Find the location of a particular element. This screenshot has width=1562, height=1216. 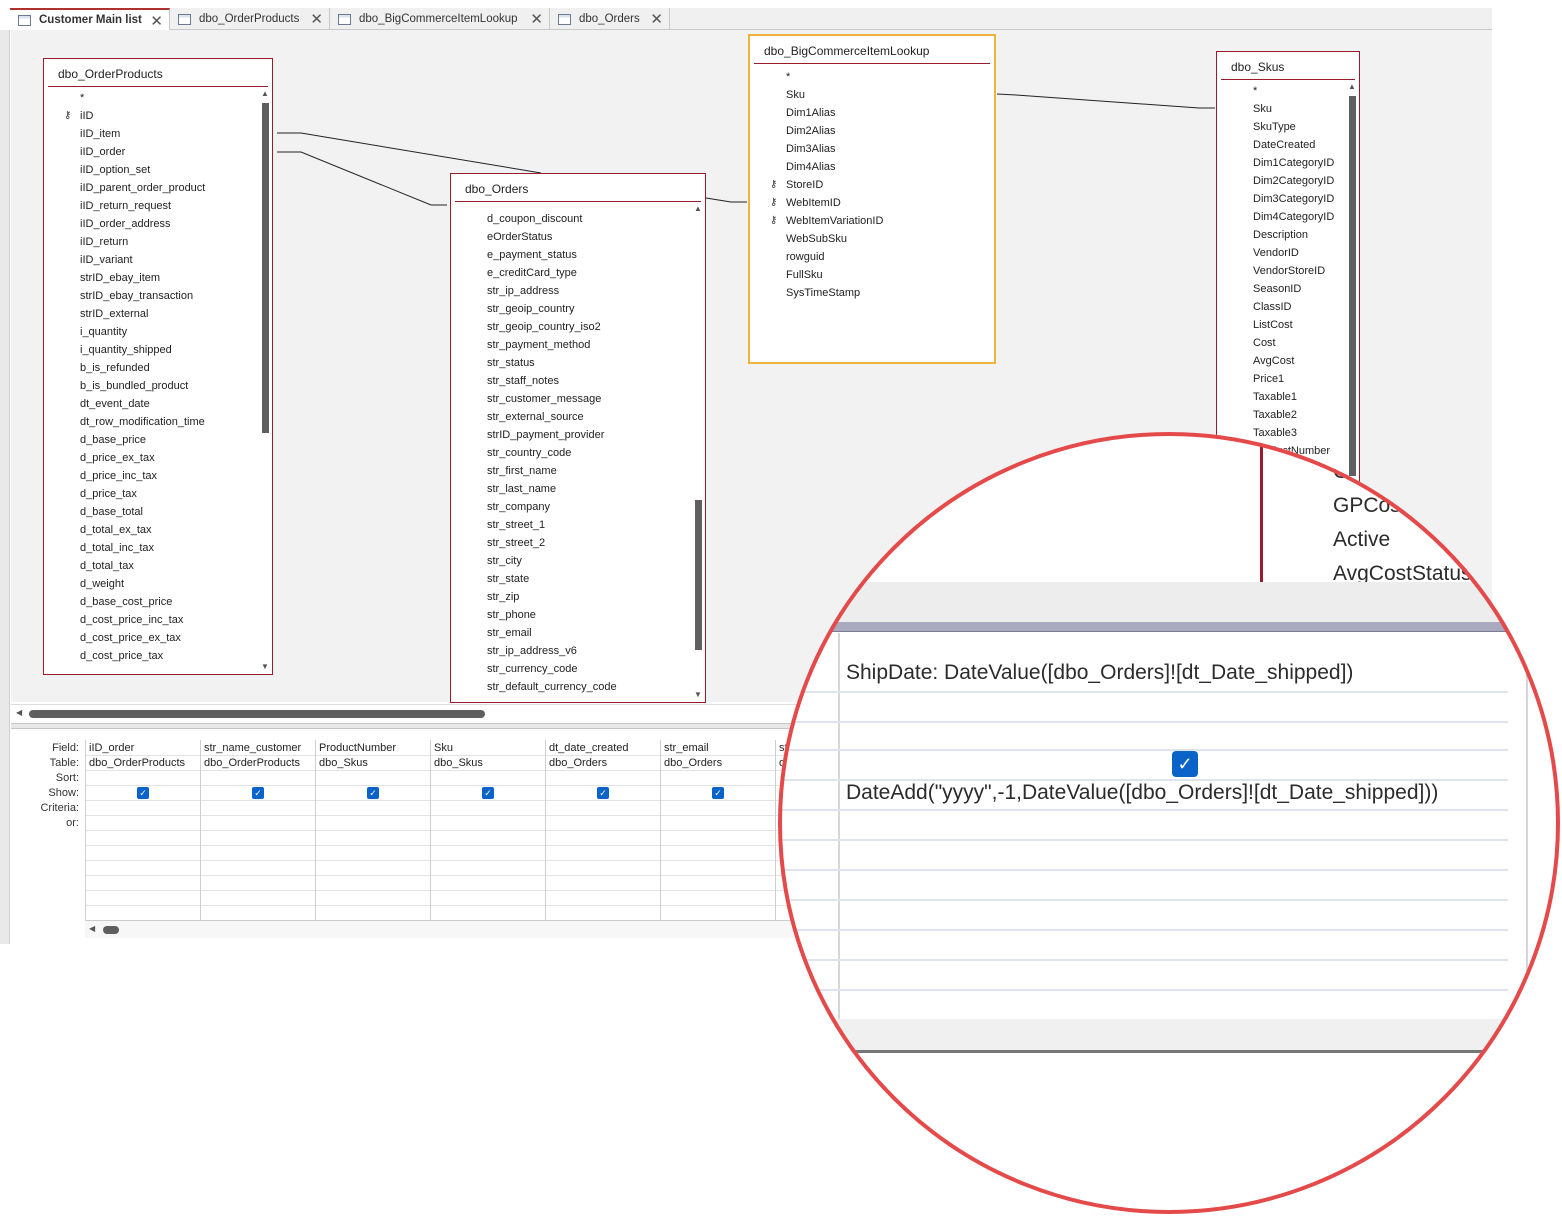

field-item: d_price_tax is located at coordinates (151, 494).